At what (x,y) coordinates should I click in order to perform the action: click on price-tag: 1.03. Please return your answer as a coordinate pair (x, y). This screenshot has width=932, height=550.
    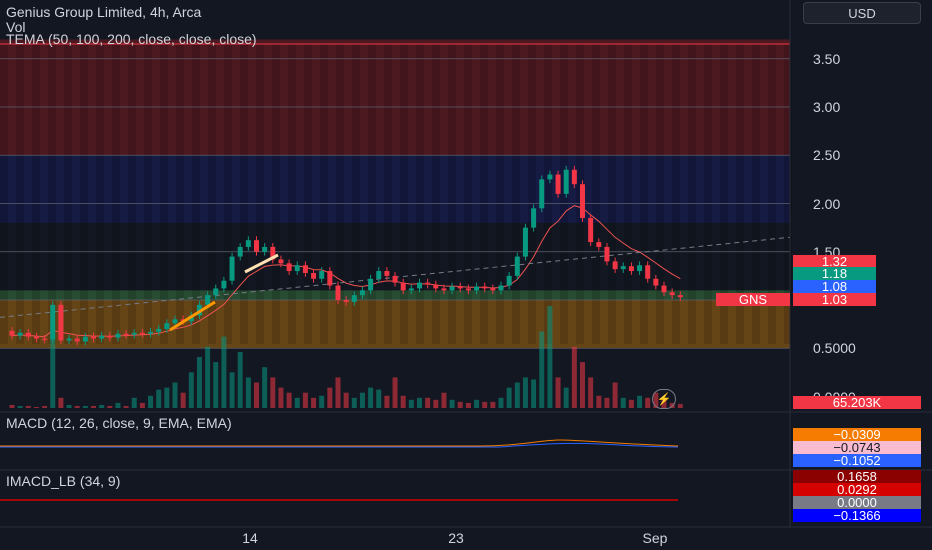
    Looking at the image, I should click on (834, 299).